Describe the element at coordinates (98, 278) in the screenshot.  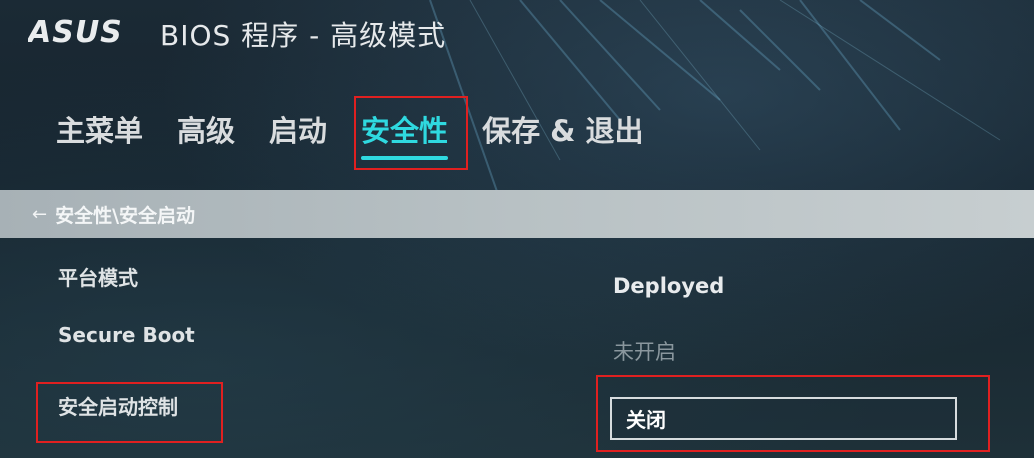
I see `platform-mode-label: 平台模式` at that location.